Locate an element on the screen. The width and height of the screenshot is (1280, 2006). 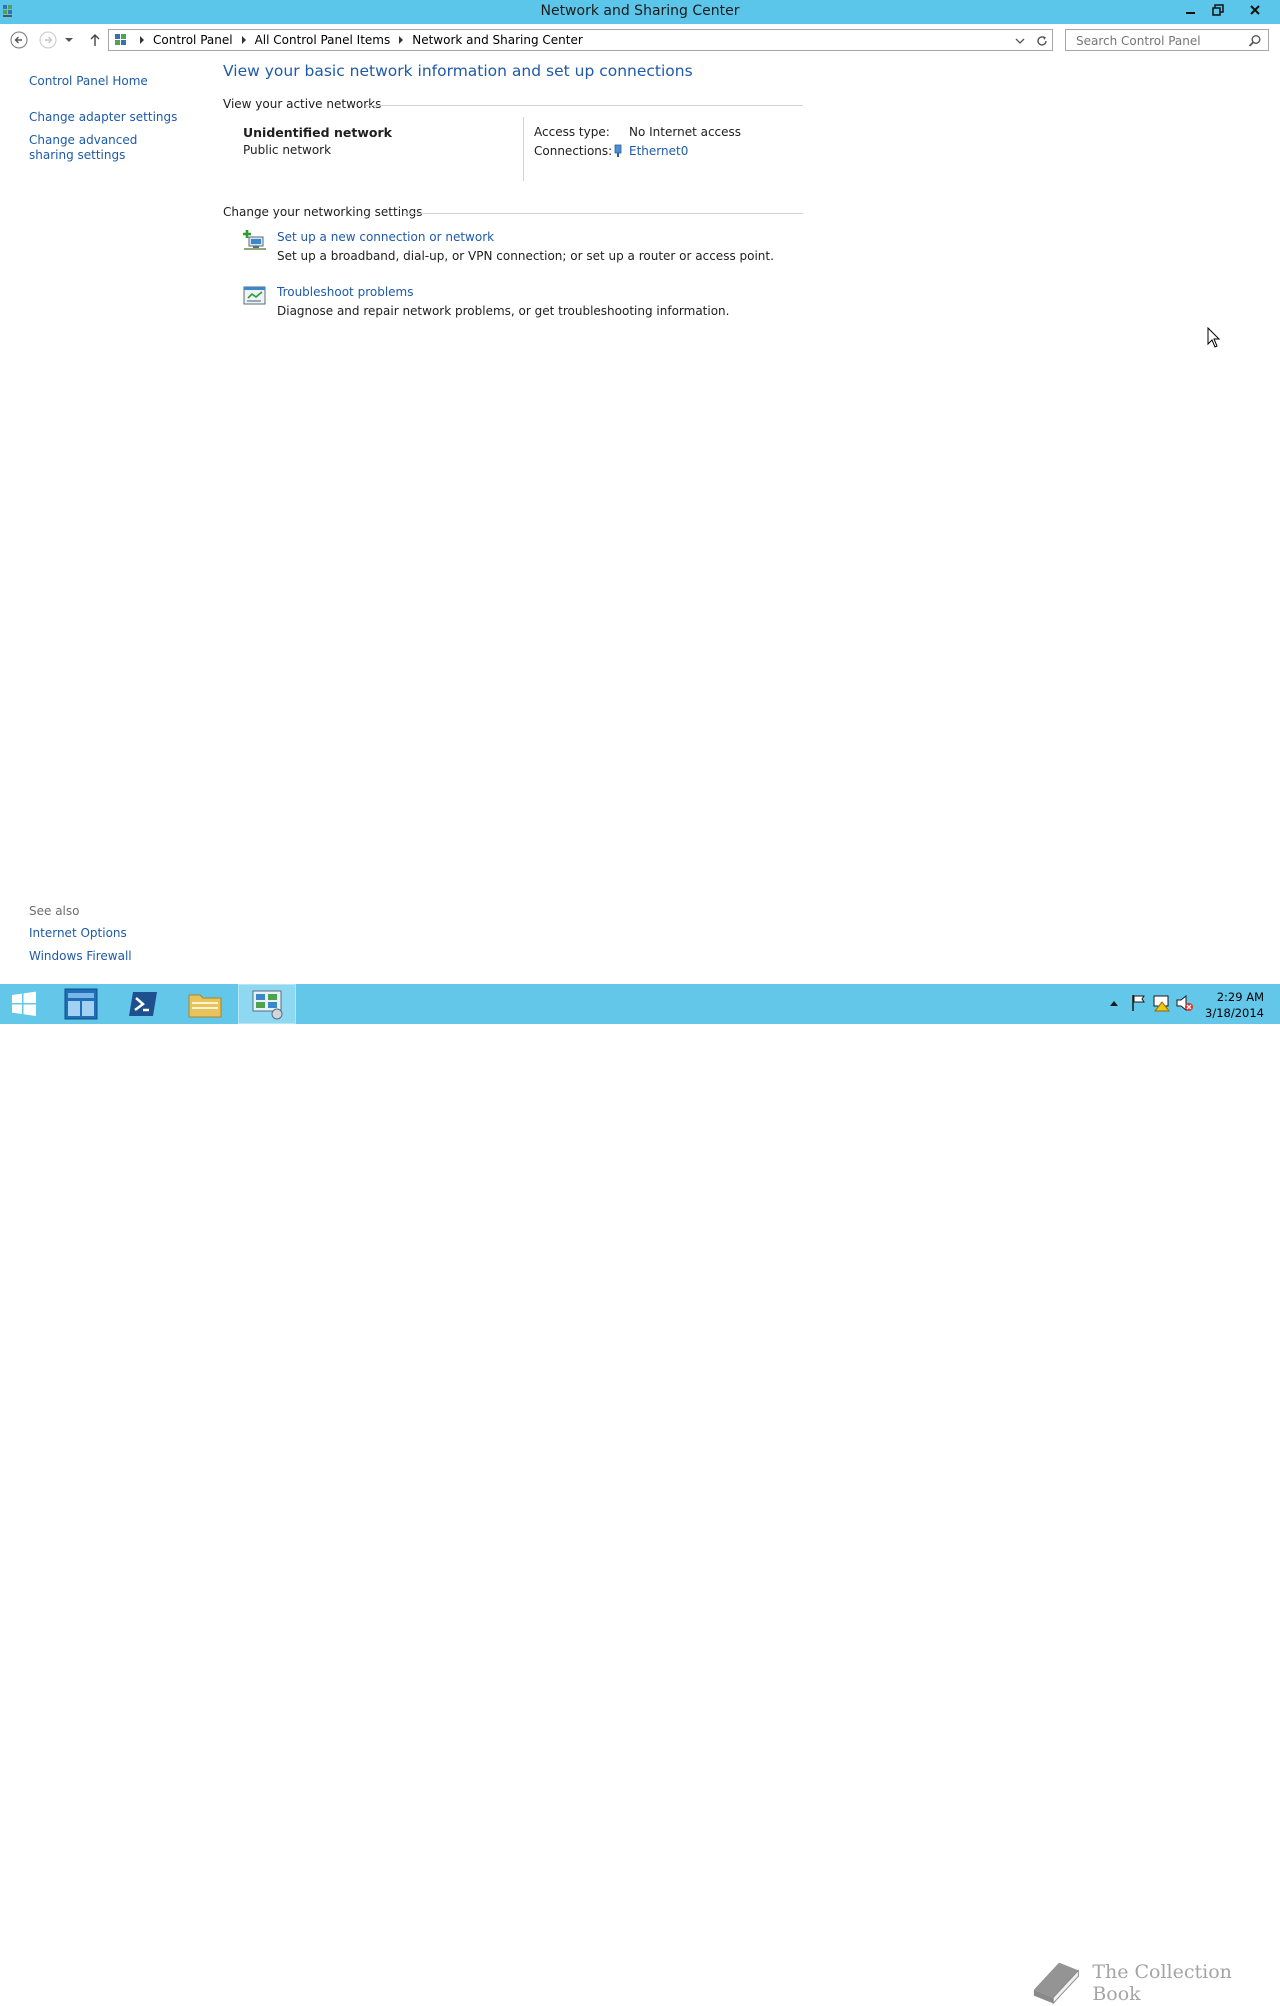
powershell-taskbar-button is located at coordinates (143, 1004).